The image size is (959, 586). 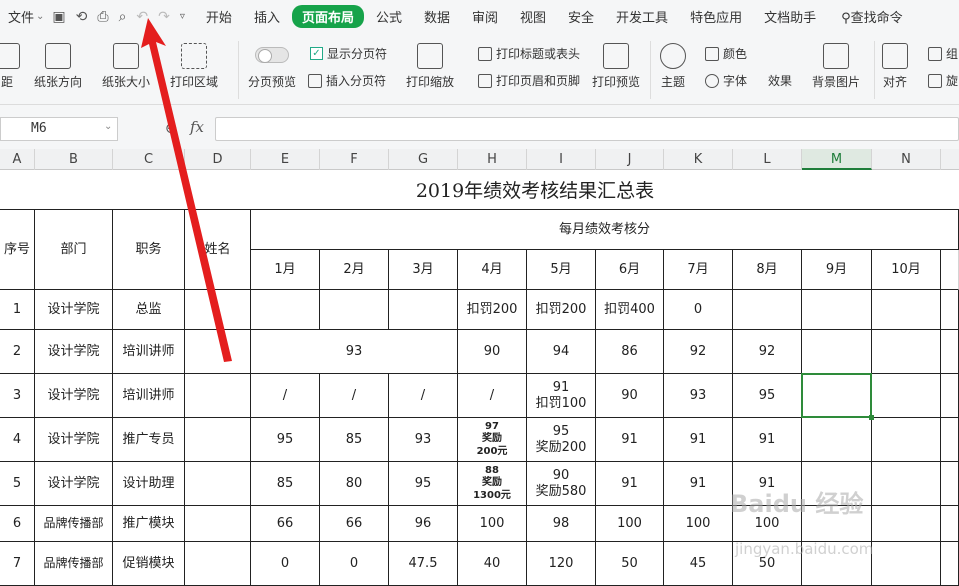 What do you see at coordinates (836, 66) in the screenshot?
I see `background-image-button: 背景图片` at bounding box center [836, 66].